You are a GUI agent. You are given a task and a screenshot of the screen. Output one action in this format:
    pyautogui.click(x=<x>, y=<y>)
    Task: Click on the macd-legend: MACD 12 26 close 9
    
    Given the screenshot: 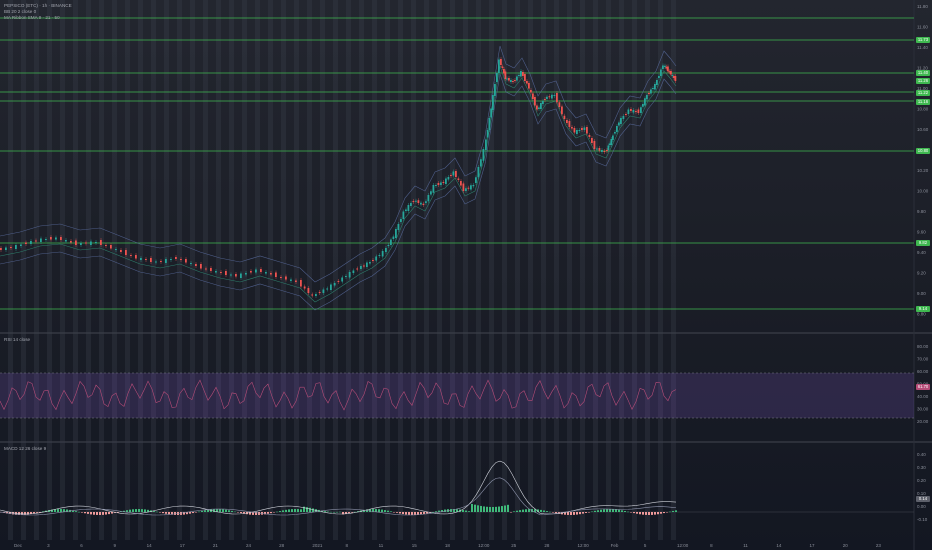 What is the action you would take?
    pyautogui.click(x=25, y=449)
    